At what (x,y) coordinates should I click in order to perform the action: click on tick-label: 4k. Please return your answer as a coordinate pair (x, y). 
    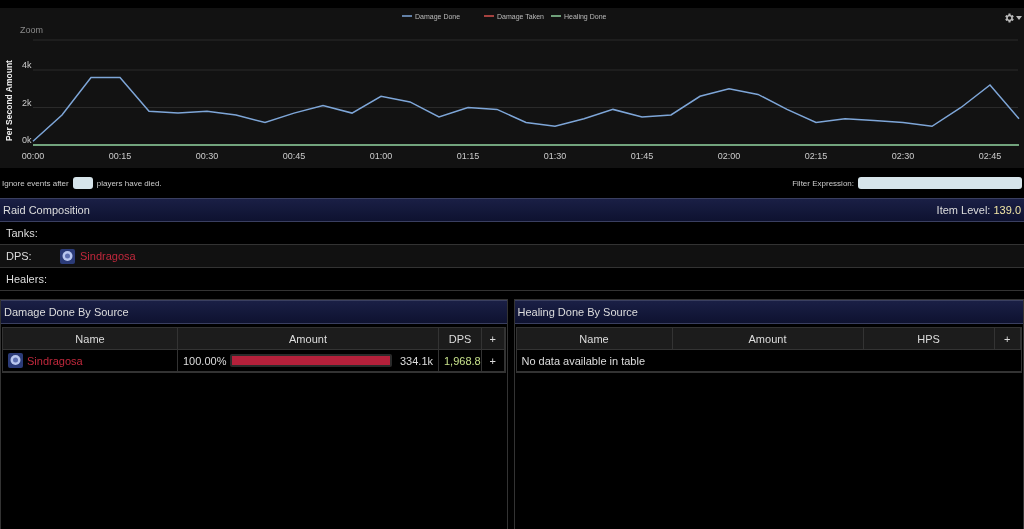
    Looking at the image, I should click on (27, 65).